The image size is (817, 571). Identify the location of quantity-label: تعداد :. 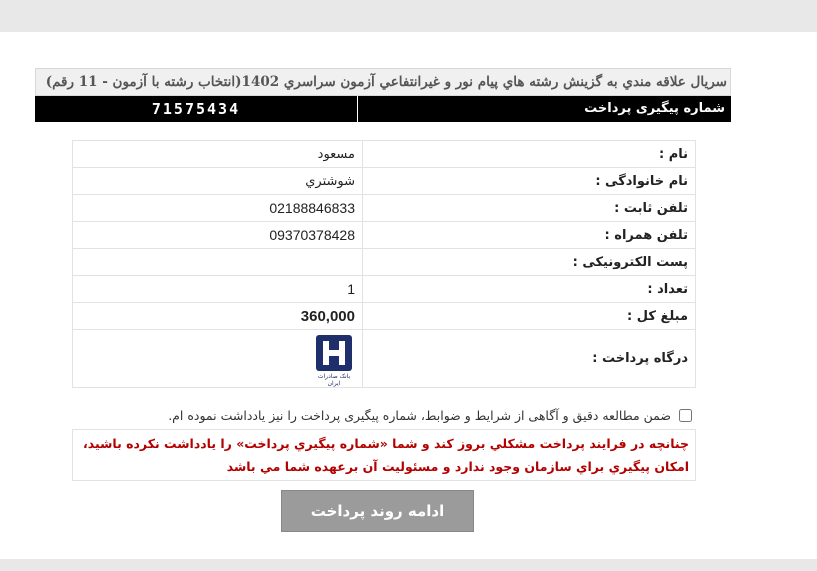
(529, 289).